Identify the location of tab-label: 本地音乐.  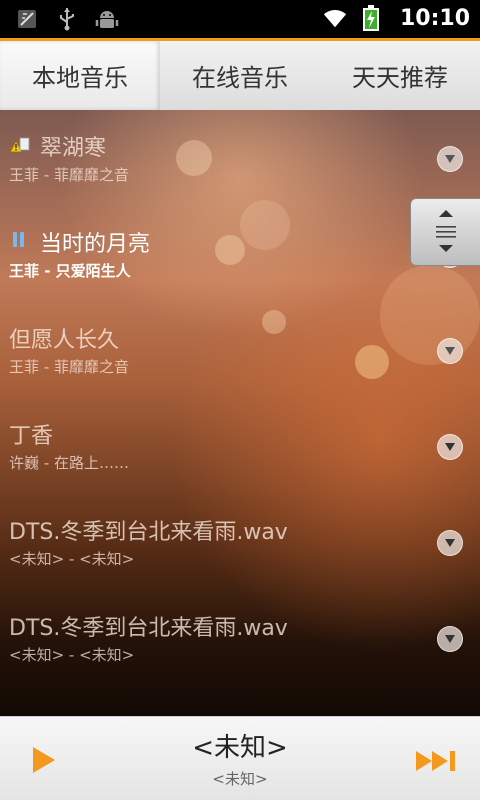
(80, 78).